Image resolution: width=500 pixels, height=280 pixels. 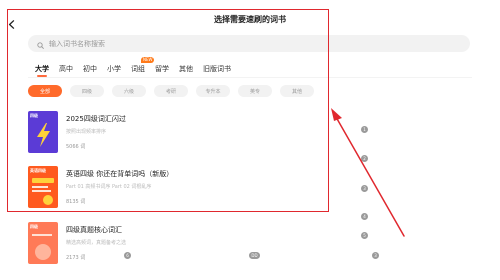 I want to click on header-bar: 选择需要速刷的词书, so click(x=250, y=16).